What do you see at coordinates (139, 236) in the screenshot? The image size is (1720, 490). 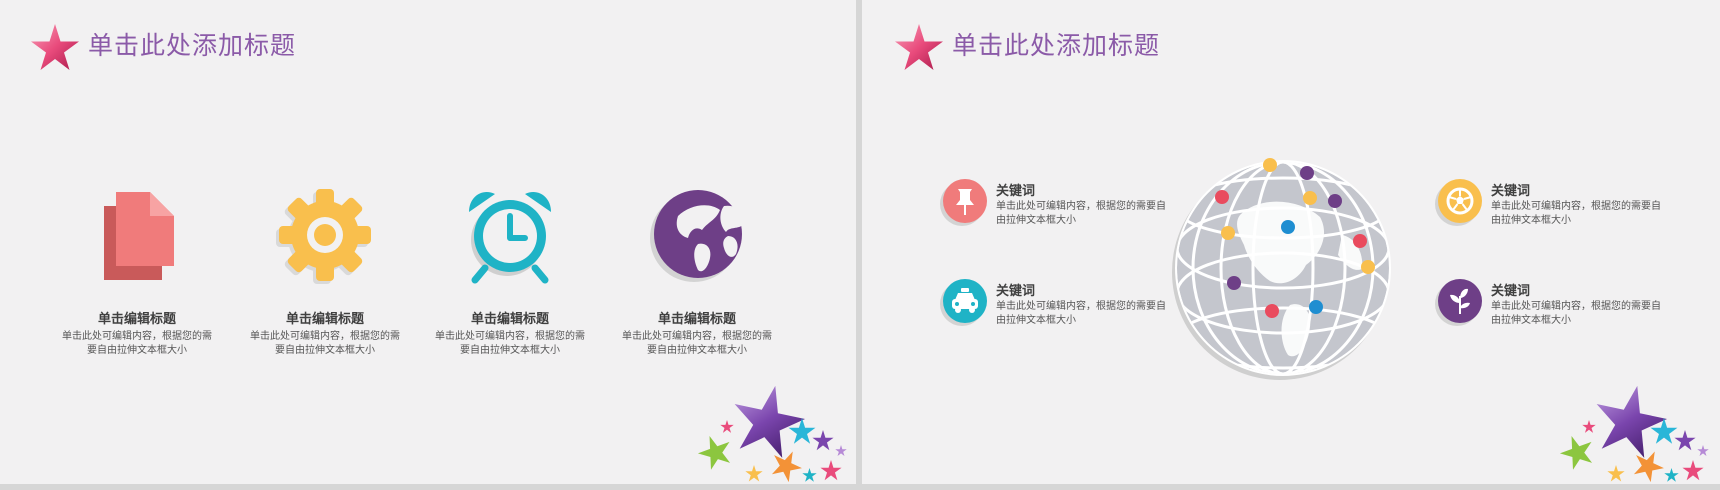 I see `document-icon` at bounding box center [139, 236].